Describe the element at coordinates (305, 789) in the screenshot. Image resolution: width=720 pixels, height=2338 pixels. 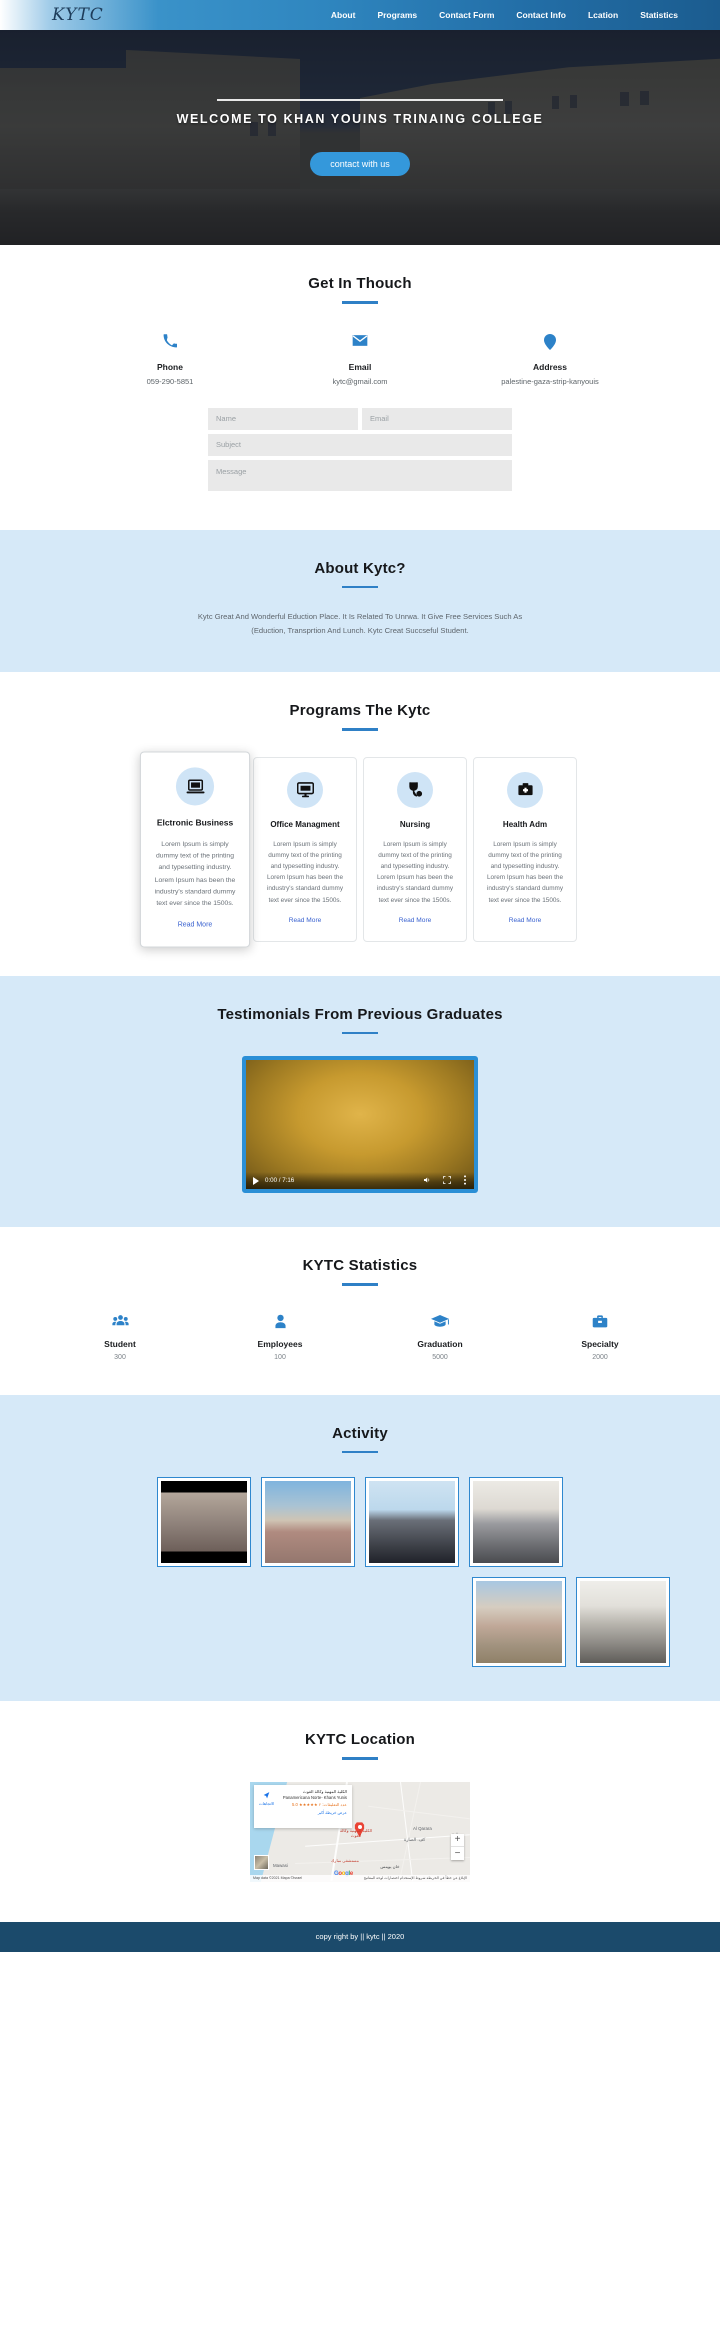
I see `desktop-monitor-icon` at that location.